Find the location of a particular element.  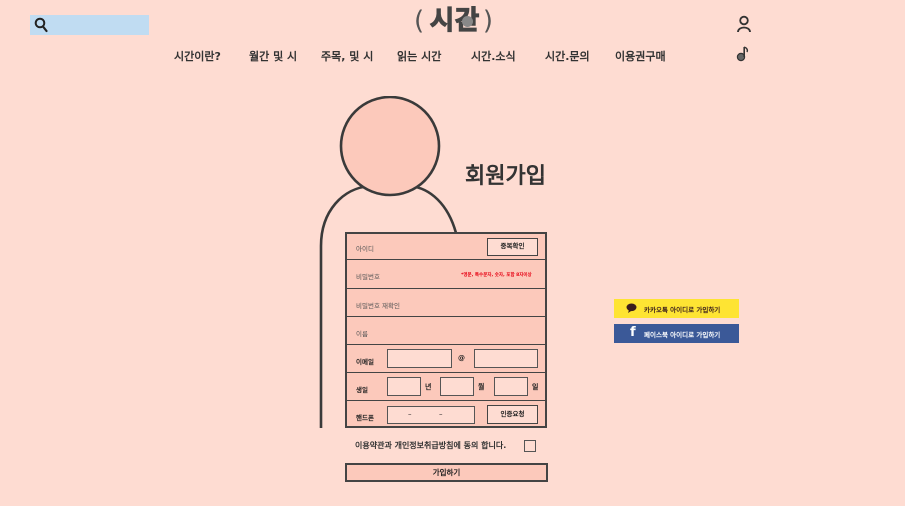

name-row: 이름 is located at coordinates (446, 331).